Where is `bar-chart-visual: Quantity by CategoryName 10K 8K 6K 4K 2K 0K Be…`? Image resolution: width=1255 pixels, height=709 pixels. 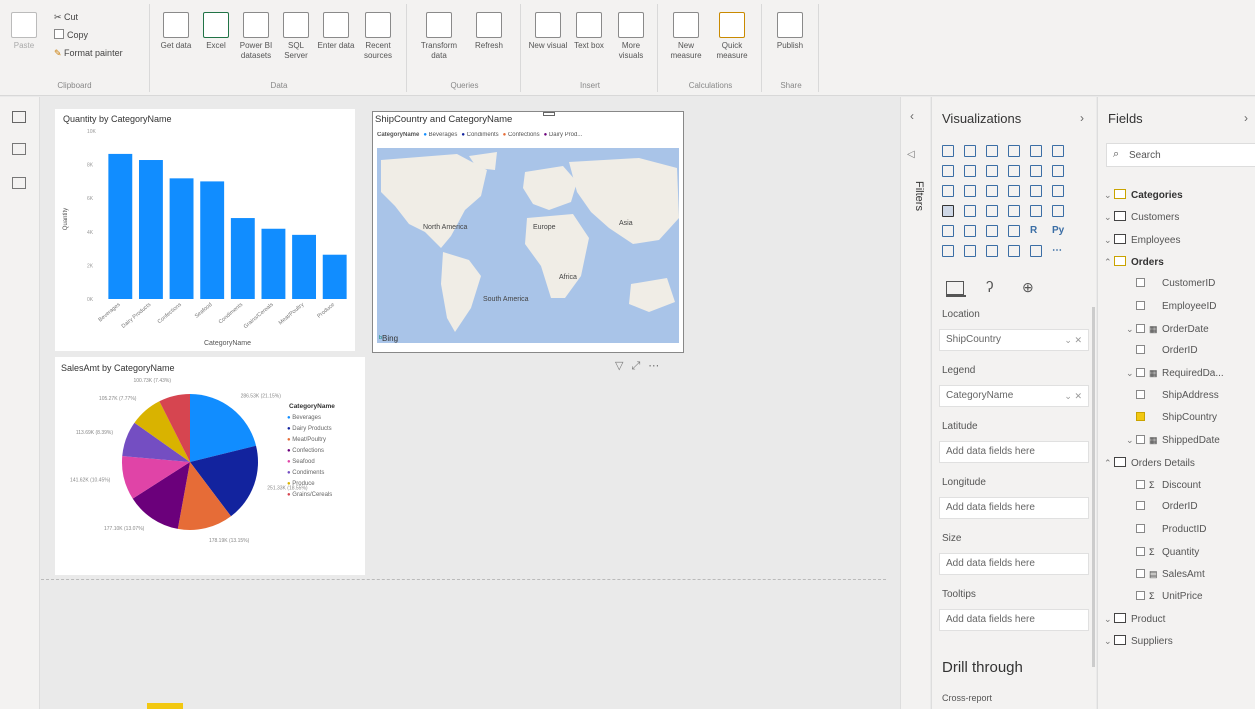 bar-chart-visual: Quantity by CategoryName 10K 8K 6K 4K 2K 0K Be… is located at coordinates (205, 230).